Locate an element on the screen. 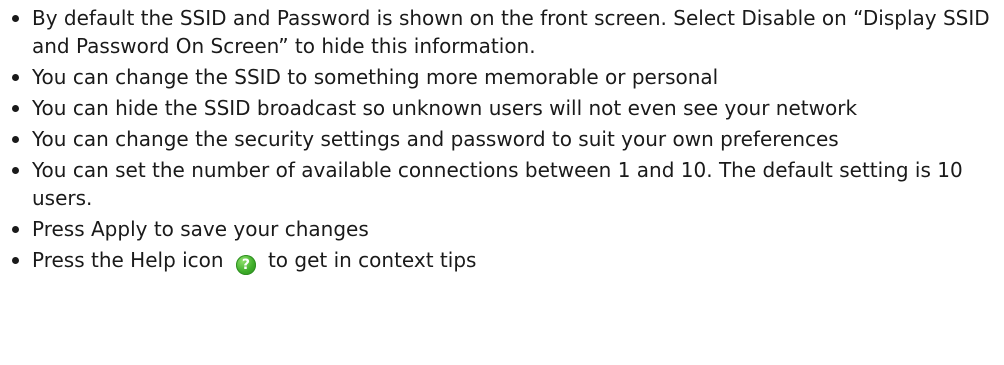  help-text-before: Press the Help icon is located at coordinates (128, 260).